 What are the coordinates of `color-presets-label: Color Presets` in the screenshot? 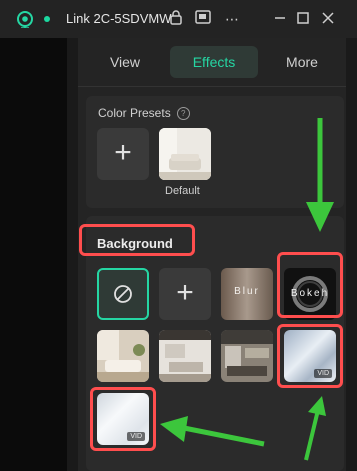 It's located at (134, 113).